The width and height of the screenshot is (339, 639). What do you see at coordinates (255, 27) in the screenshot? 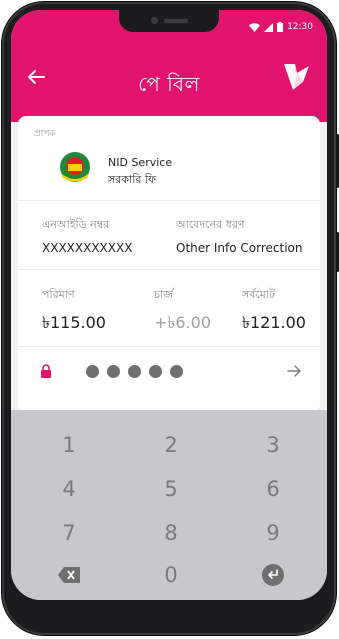
I see `wifi-icon` at bounding box center [255, 27].